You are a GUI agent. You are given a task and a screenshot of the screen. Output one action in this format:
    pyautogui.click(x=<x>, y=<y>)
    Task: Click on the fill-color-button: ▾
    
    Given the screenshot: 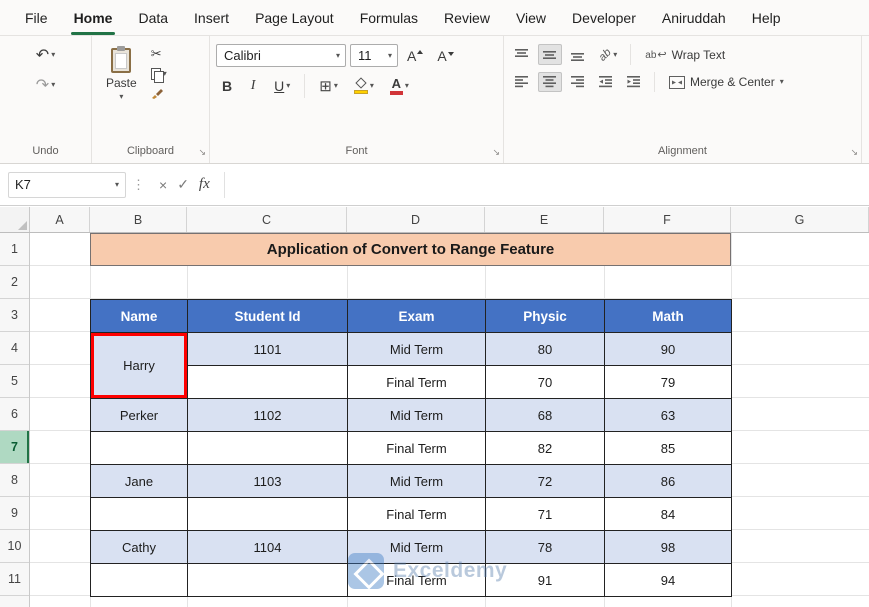 What is the action you would take?
    pyautogui.click(x=364, y=86)
    